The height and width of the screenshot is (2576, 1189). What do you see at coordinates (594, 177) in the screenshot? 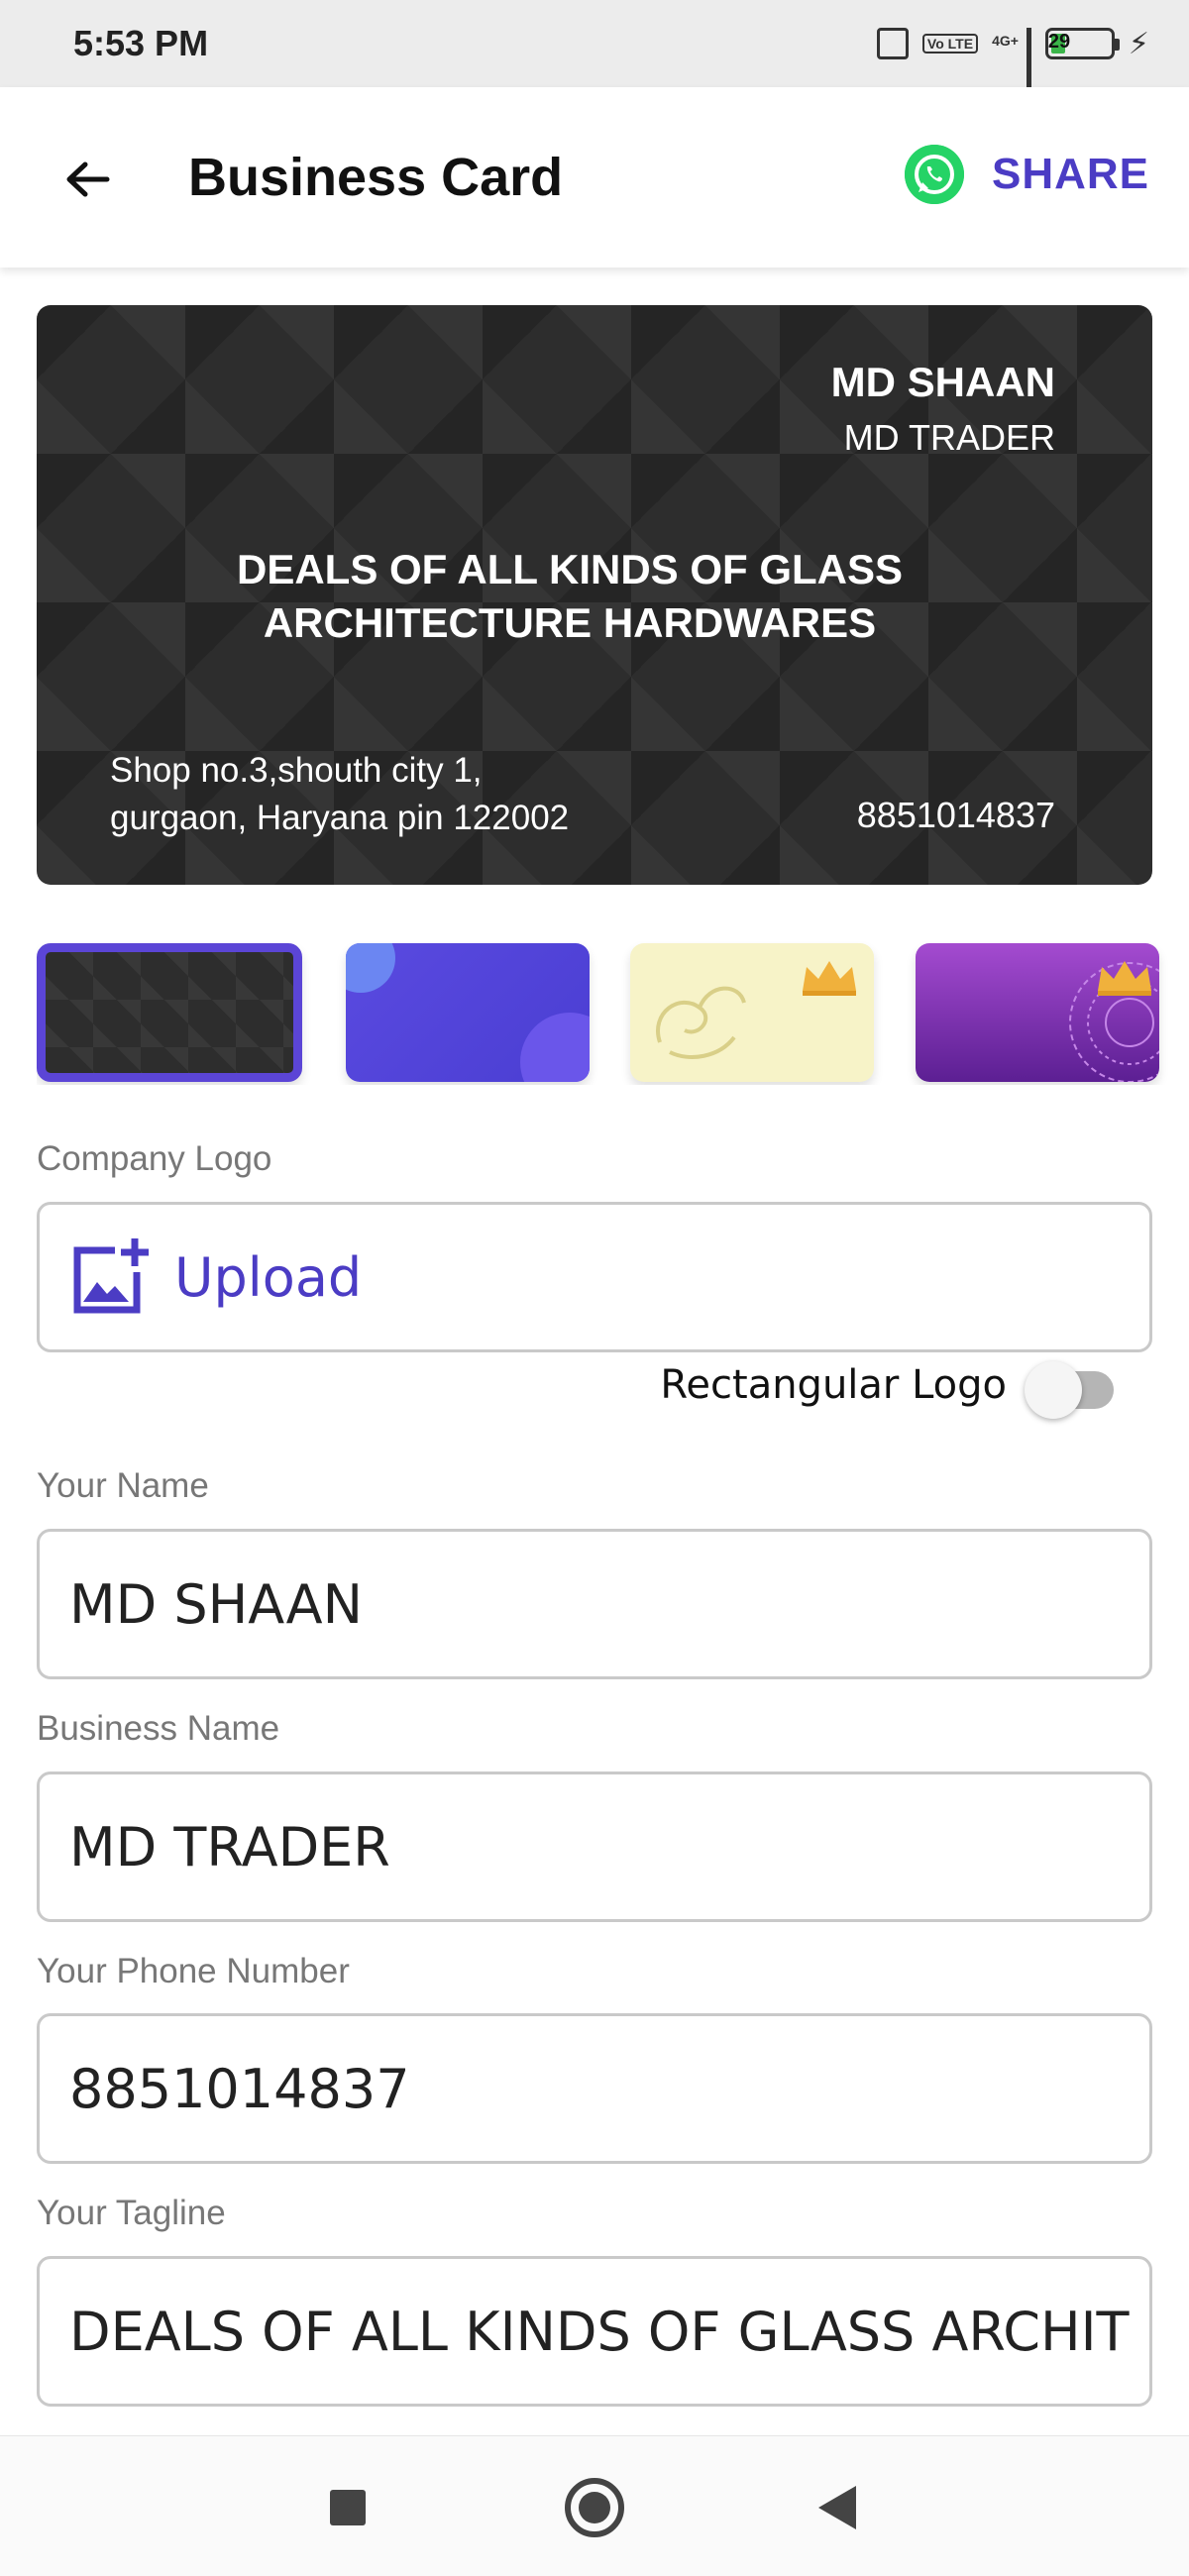
I see `app-bar: Business Card SHARE` at bounding box center [594, 177].